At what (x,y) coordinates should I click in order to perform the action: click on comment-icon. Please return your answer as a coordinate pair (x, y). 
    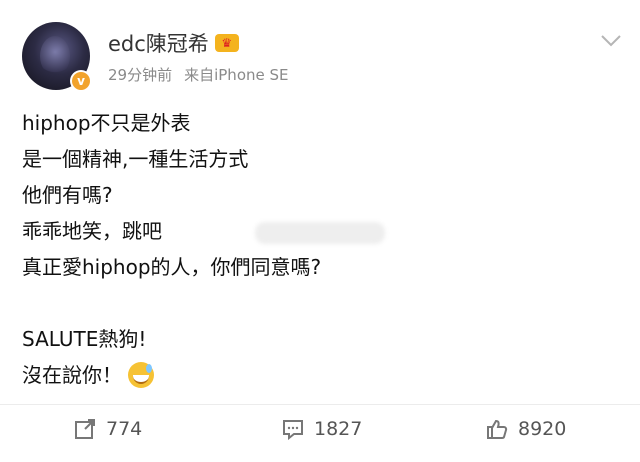
    Looking at the image, I should click on (293, 430).